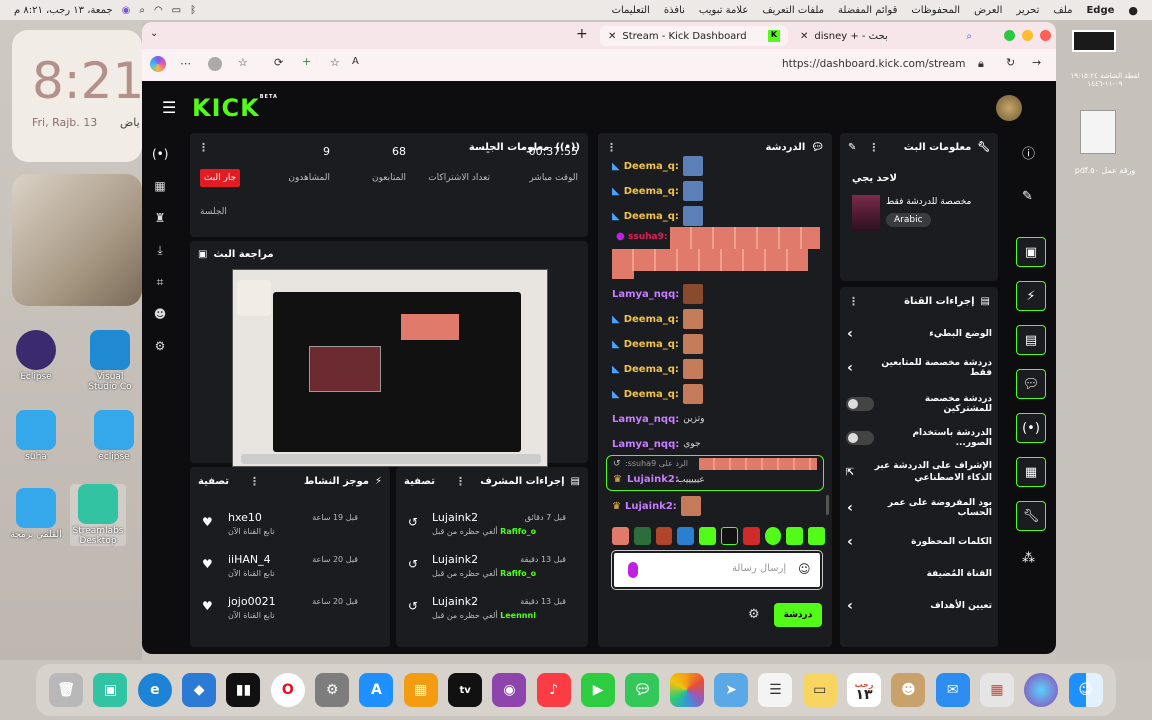  I want to click on cat-photo-widget, so click(77, 240).